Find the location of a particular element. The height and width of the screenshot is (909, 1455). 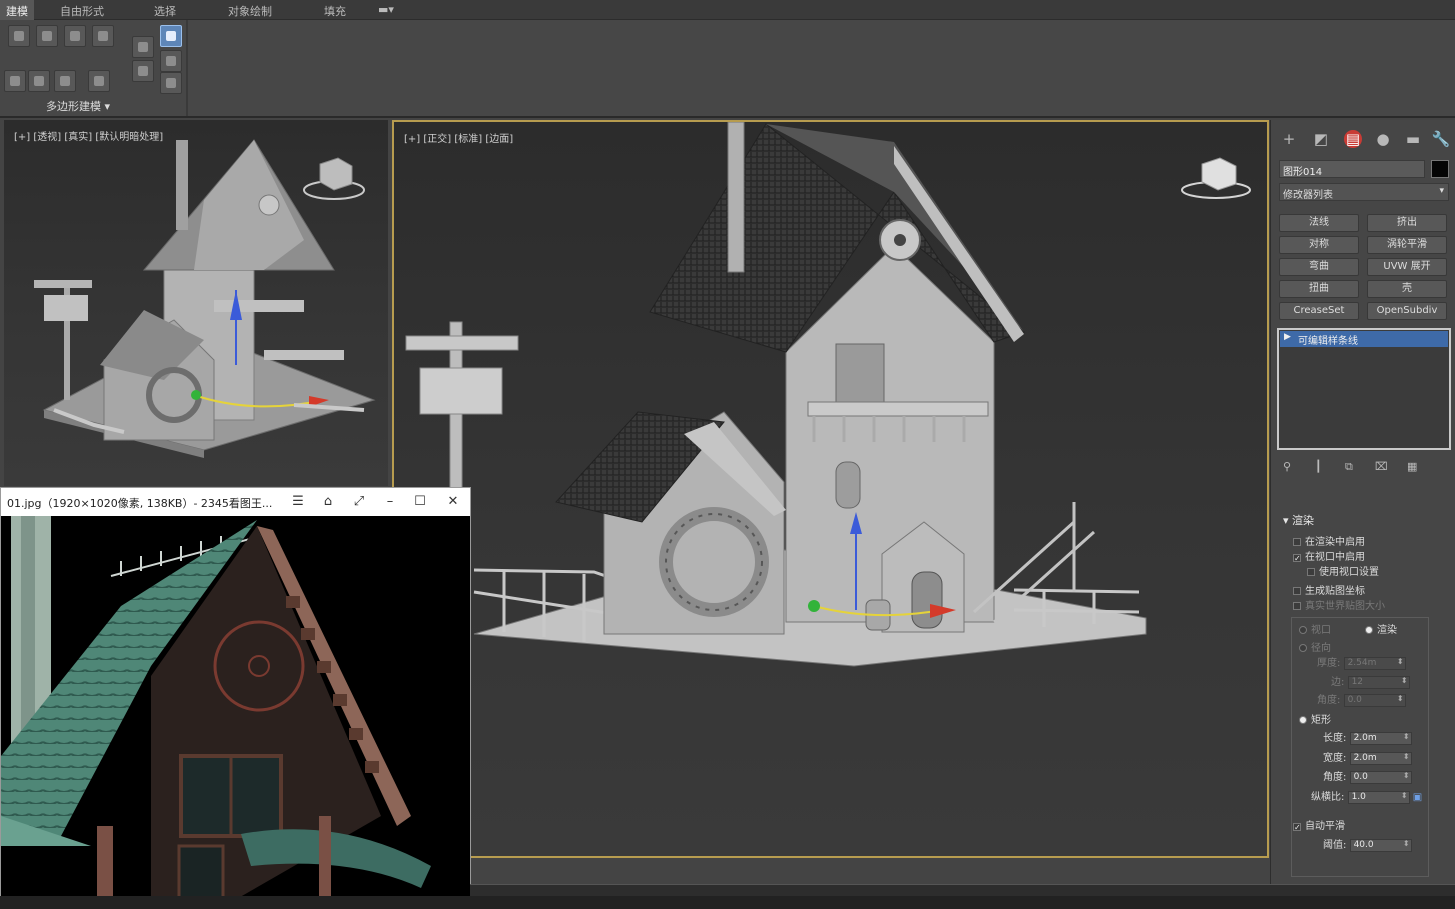

checkbox-label: 使用视口设置 is located at coordinates (1349, 572).